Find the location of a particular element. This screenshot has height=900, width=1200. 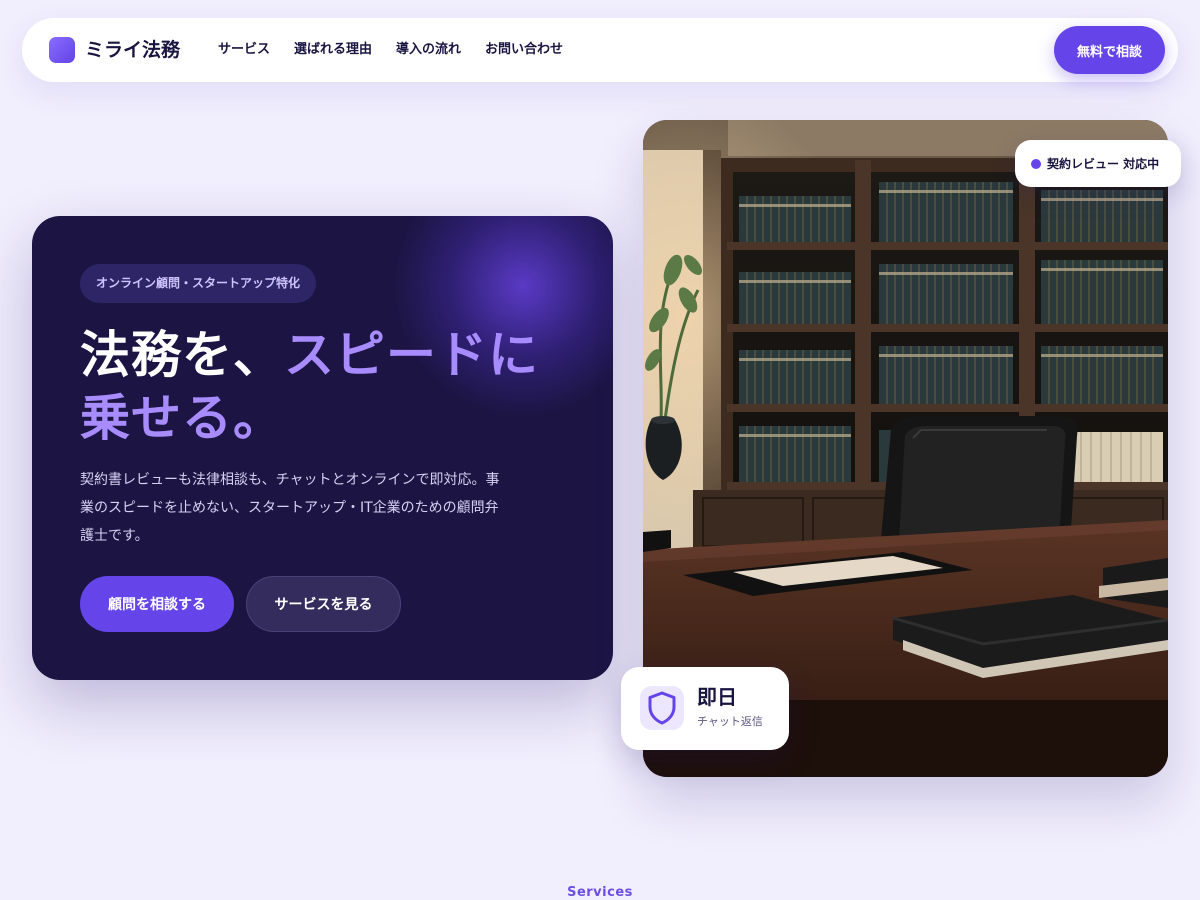

headline-part2: 乗せる。 is located at coordinates (182, 418).